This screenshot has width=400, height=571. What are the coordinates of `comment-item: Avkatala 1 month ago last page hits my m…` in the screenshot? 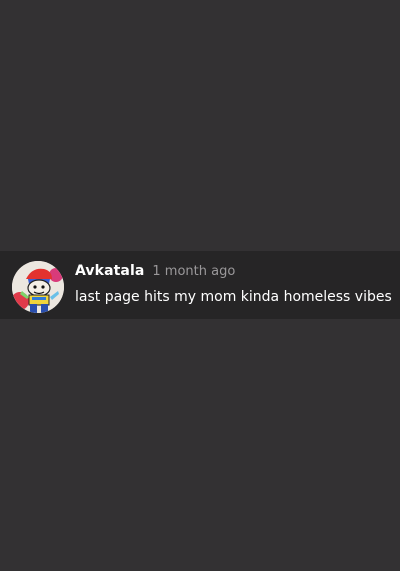 It's located at (200, 285).